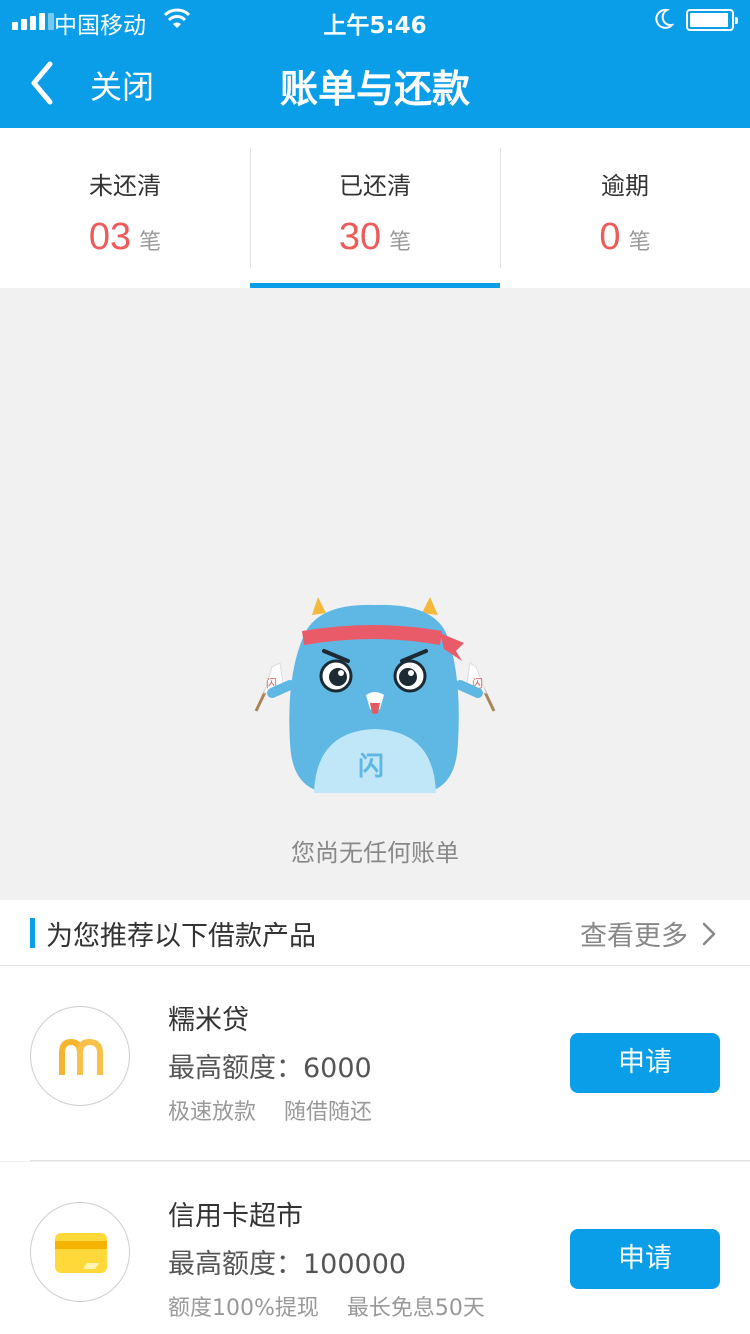  I want to click on recommend-title: 为您推荐以下借款产品, so click(181, 936).